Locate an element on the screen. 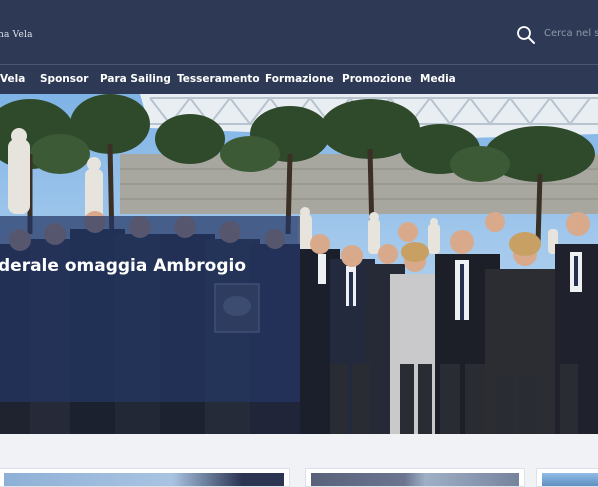 The height and width of the screenshot is (487, 598). search-input is located at coordinates (571, 33).